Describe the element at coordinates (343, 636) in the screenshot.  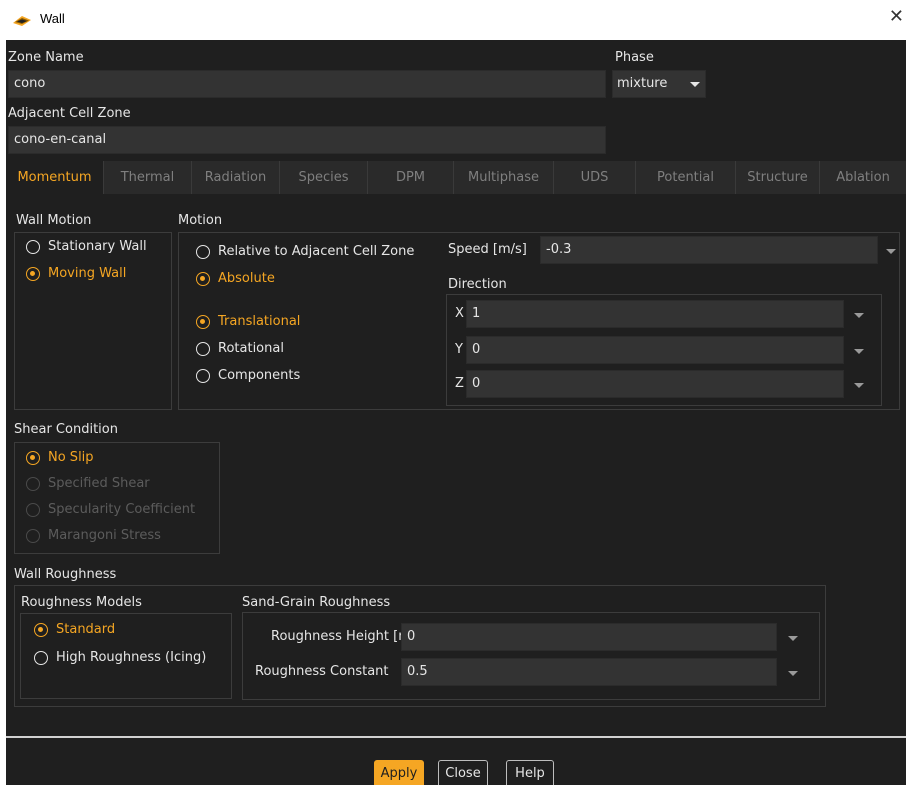
I see `roughness-height-label: Roughness Height [m]` at that location.